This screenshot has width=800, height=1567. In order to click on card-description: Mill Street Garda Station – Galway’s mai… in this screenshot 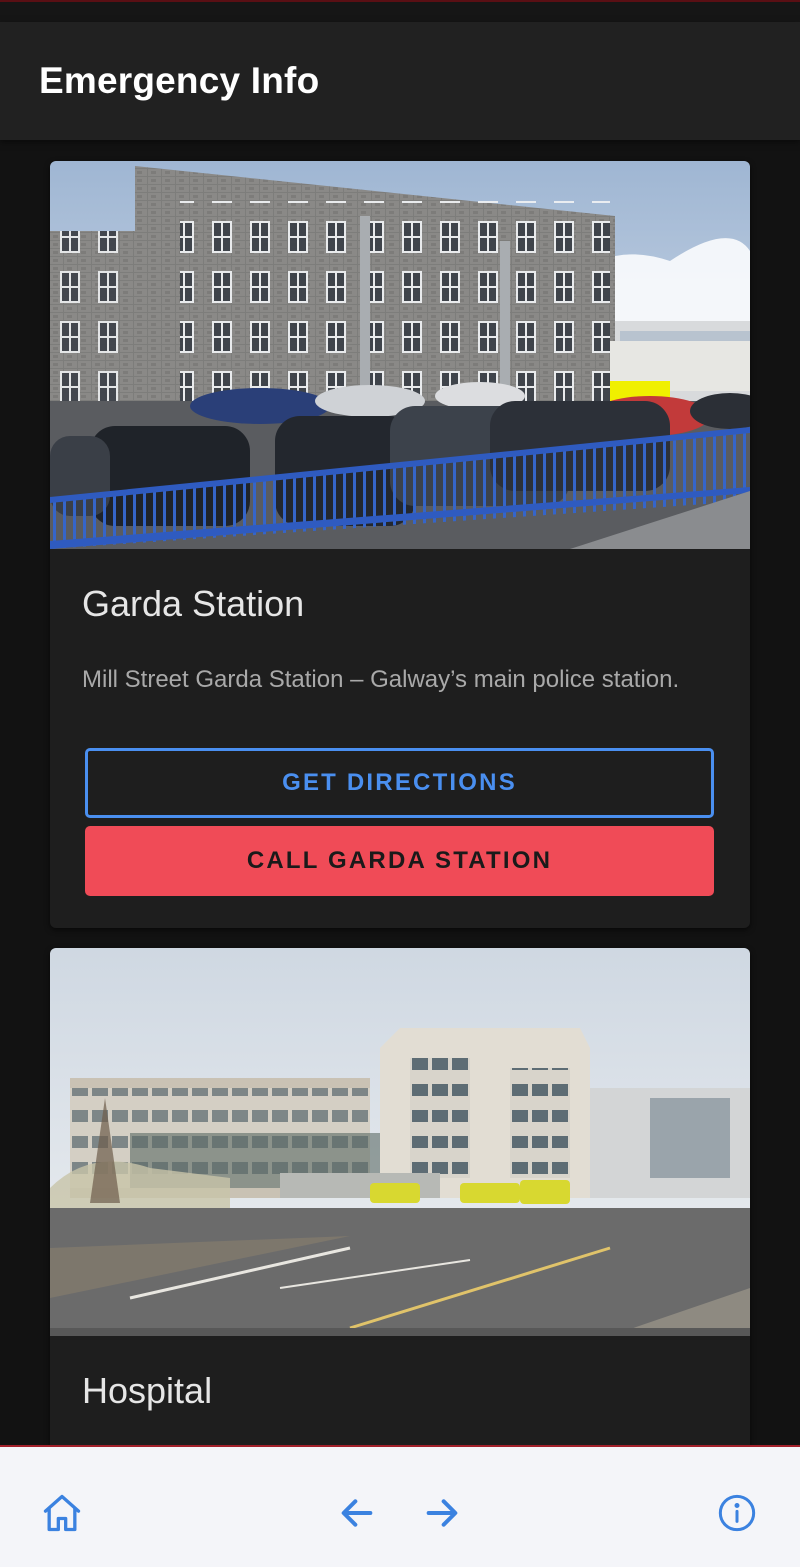, I will do `click(381, 679)`.